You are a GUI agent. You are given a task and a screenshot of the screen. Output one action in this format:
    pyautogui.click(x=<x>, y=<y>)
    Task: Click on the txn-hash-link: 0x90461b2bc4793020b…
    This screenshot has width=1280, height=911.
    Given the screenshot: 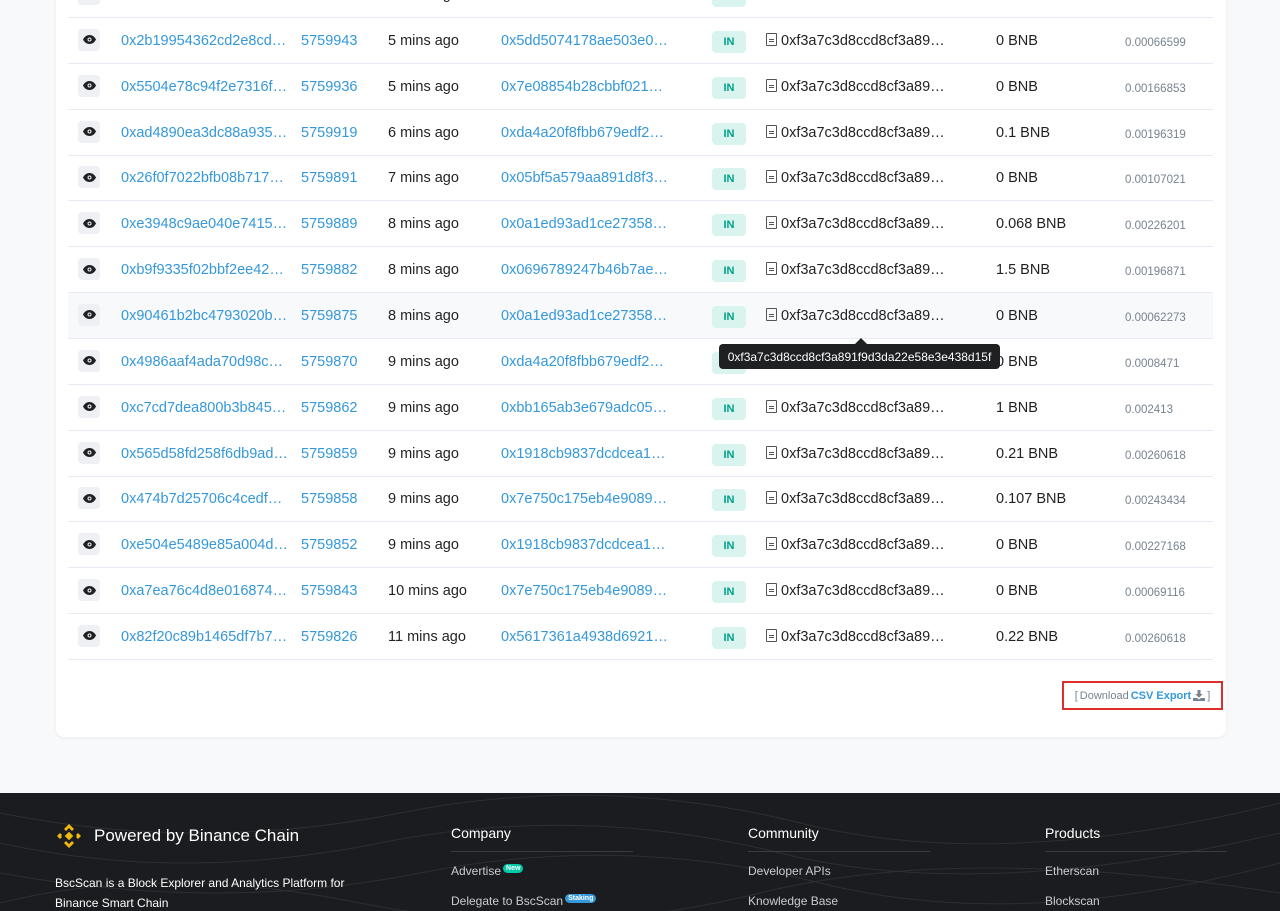 What is the action you would take?
    pyautogui.click(x=204, y=316)
    